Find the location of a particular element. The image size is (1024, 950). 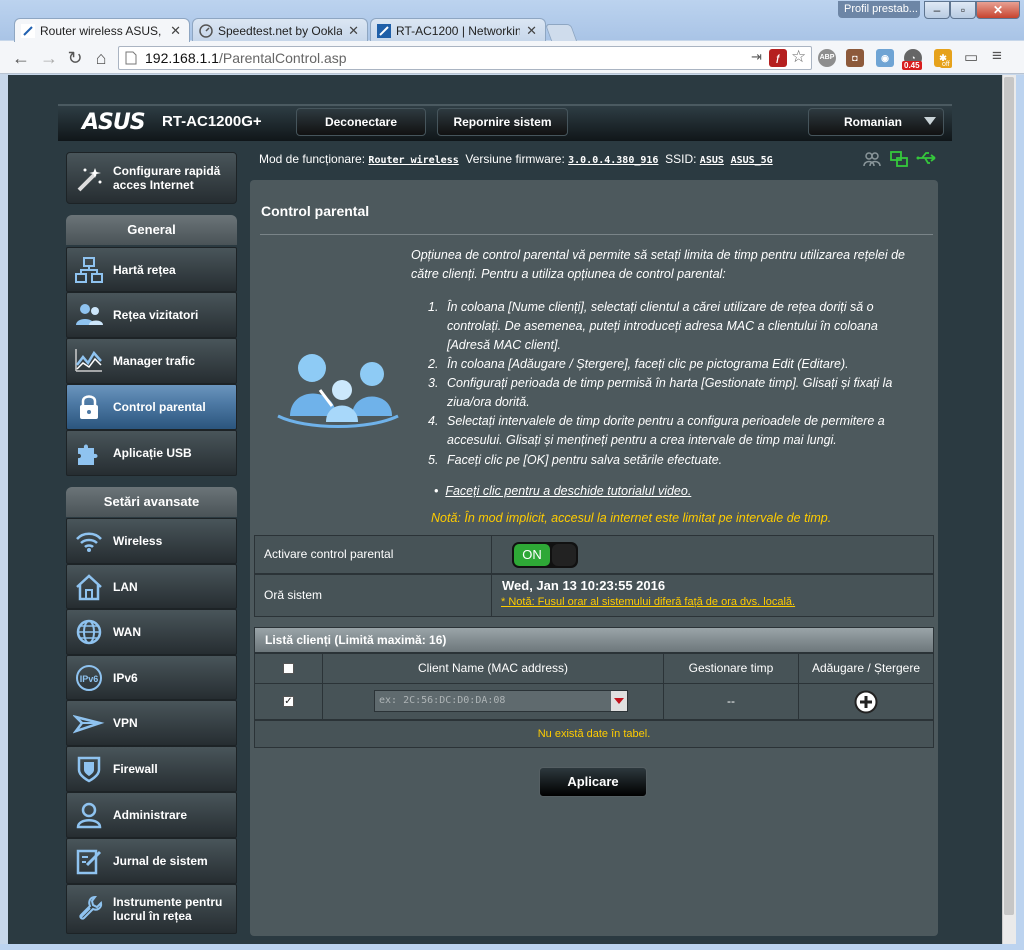

tab-router: Router wireless ASUS, mo ✕ is located at coordinates (102, 30).